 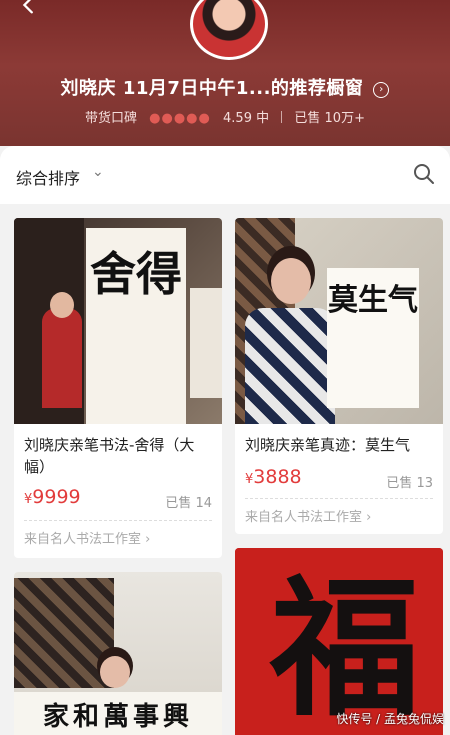 I want to click on chevron-down-icon: ⌄, so click(x=98, y=172).